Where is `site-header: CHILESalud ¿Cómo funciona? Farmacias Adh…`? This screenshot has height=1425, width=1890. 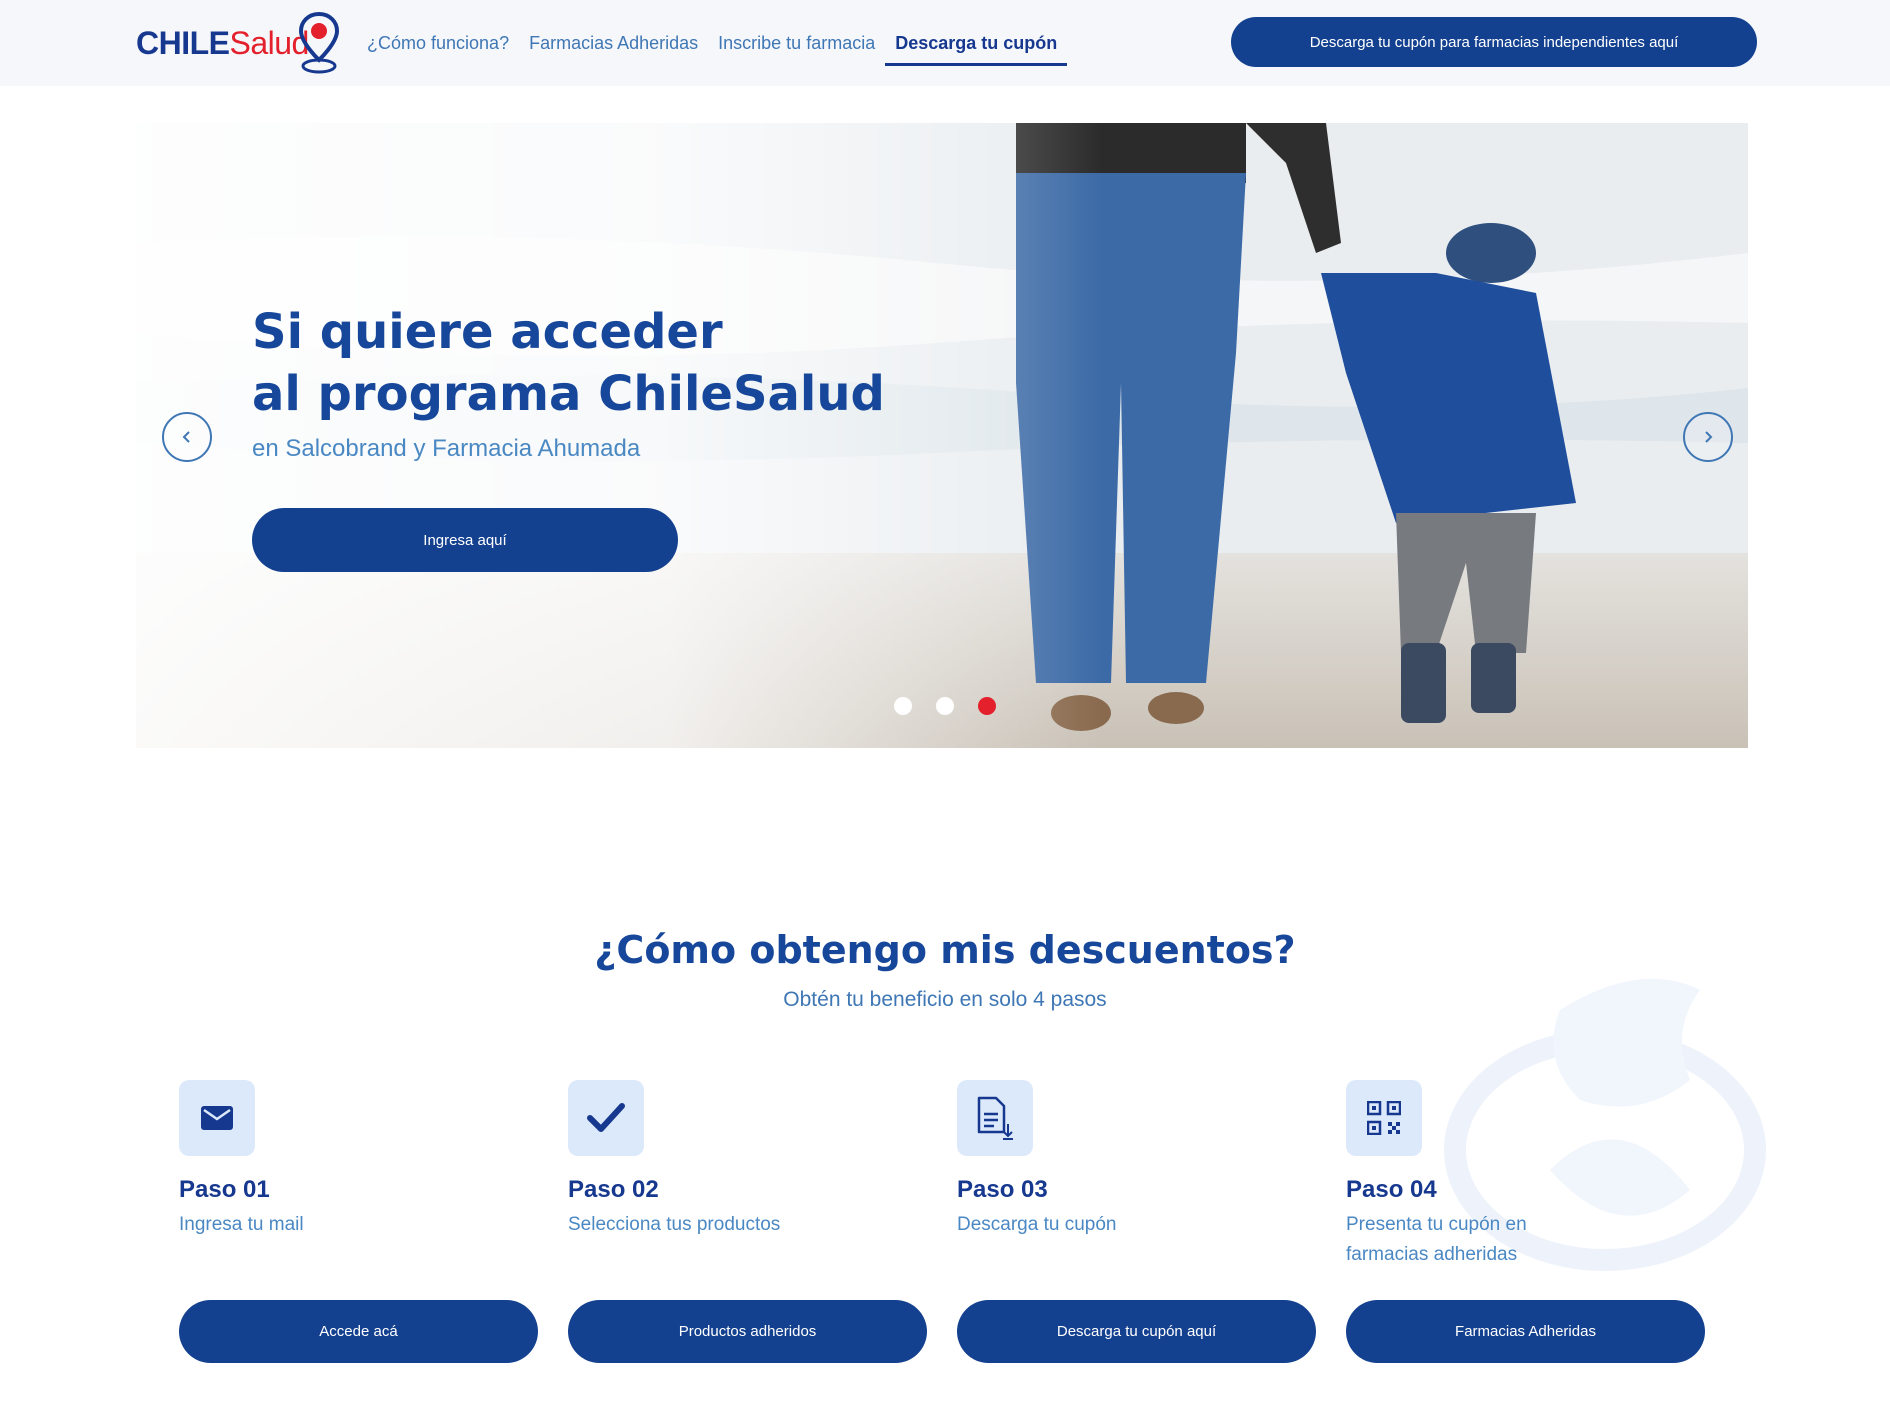
site-header: CHILESalud ¿Cómo funciona? Farmacias Adh… is located at coordinates (945, 43).